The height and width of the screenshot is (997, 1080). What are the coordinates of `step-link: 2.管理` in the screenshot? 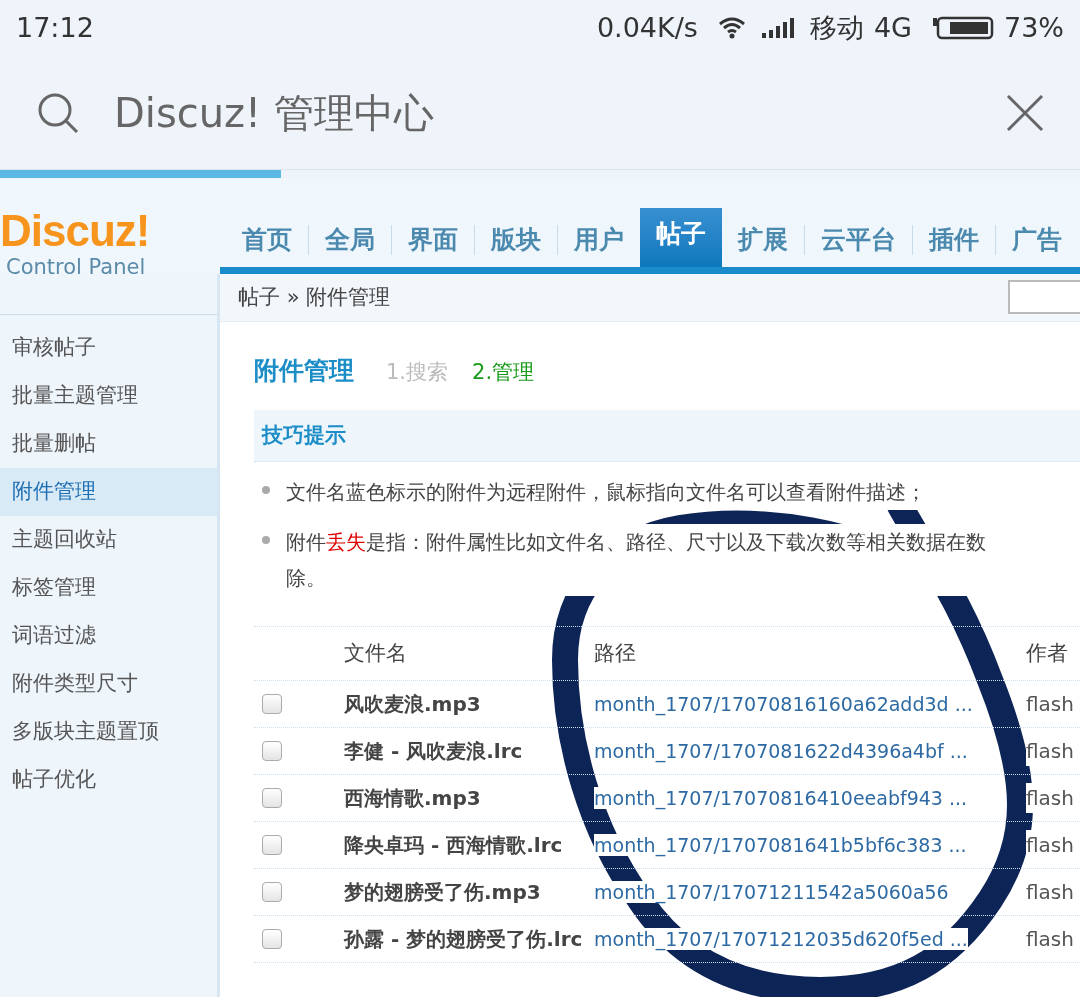 It's located at (503, 373).